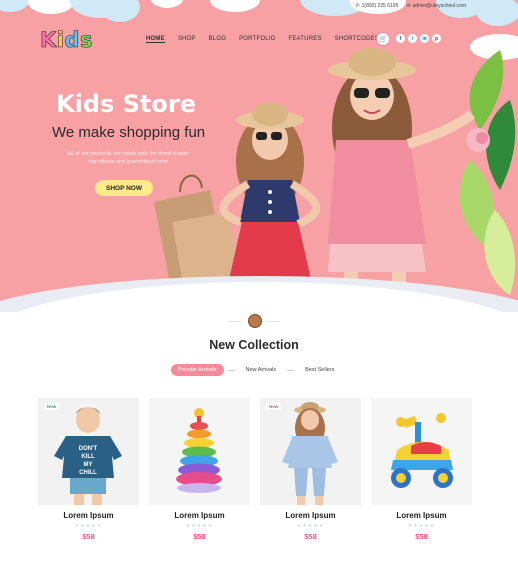 This screenshot has width=518, height=569. I want to click on product-image: New, so click(310, 451).